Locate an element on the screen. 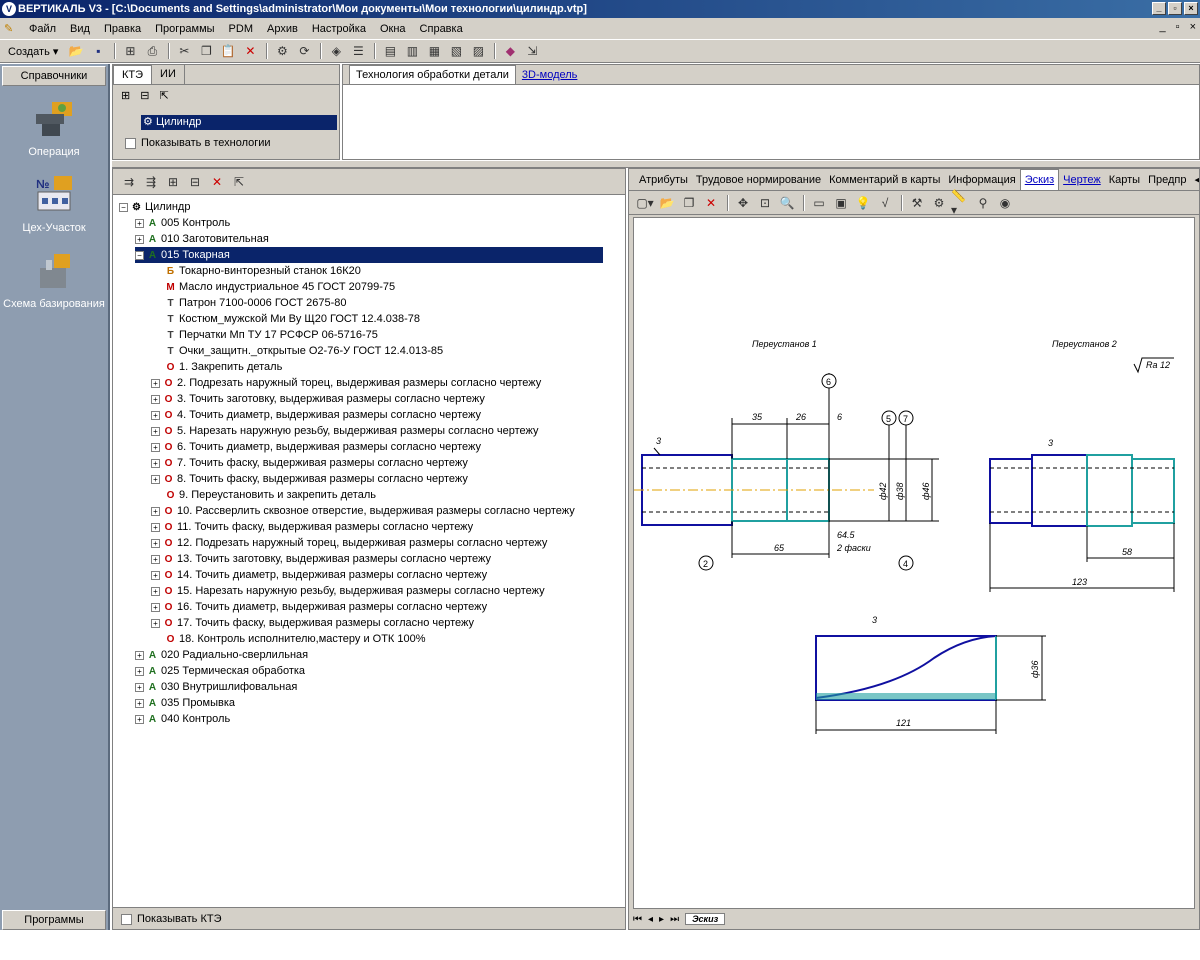 The image size is (1200, 960). copy-icon: ❐ is located at coordinates (206, 51).